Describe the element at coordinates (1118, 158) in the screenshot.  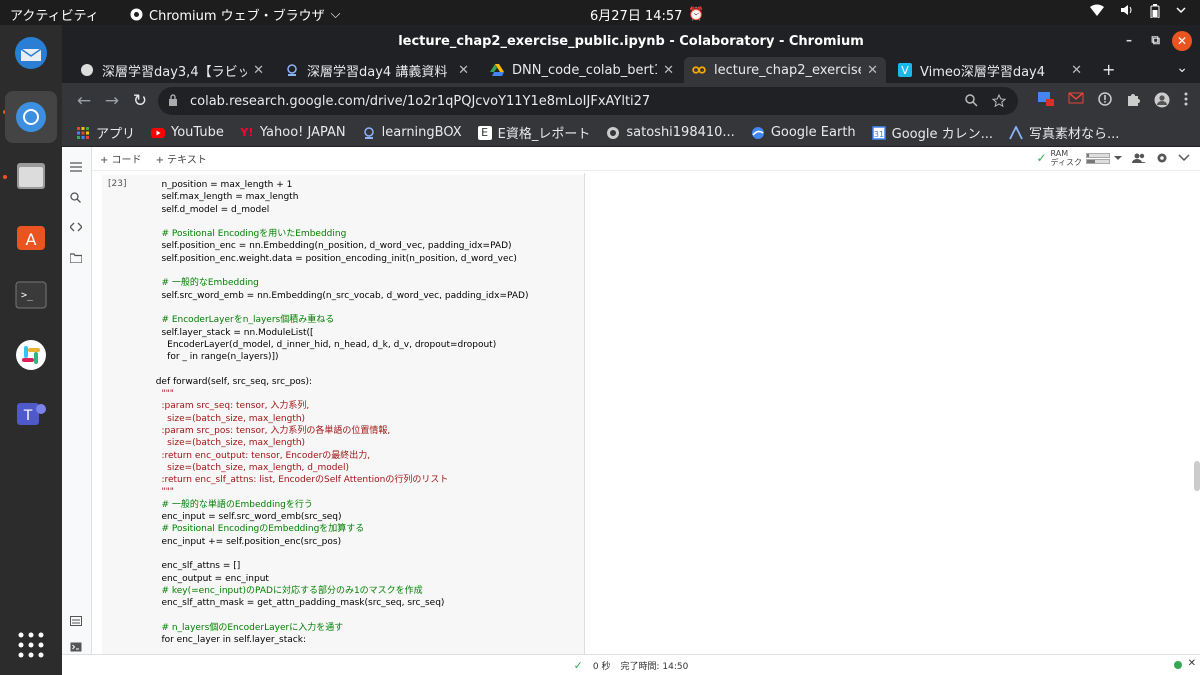
I see `chevron-down-icon` at that location.